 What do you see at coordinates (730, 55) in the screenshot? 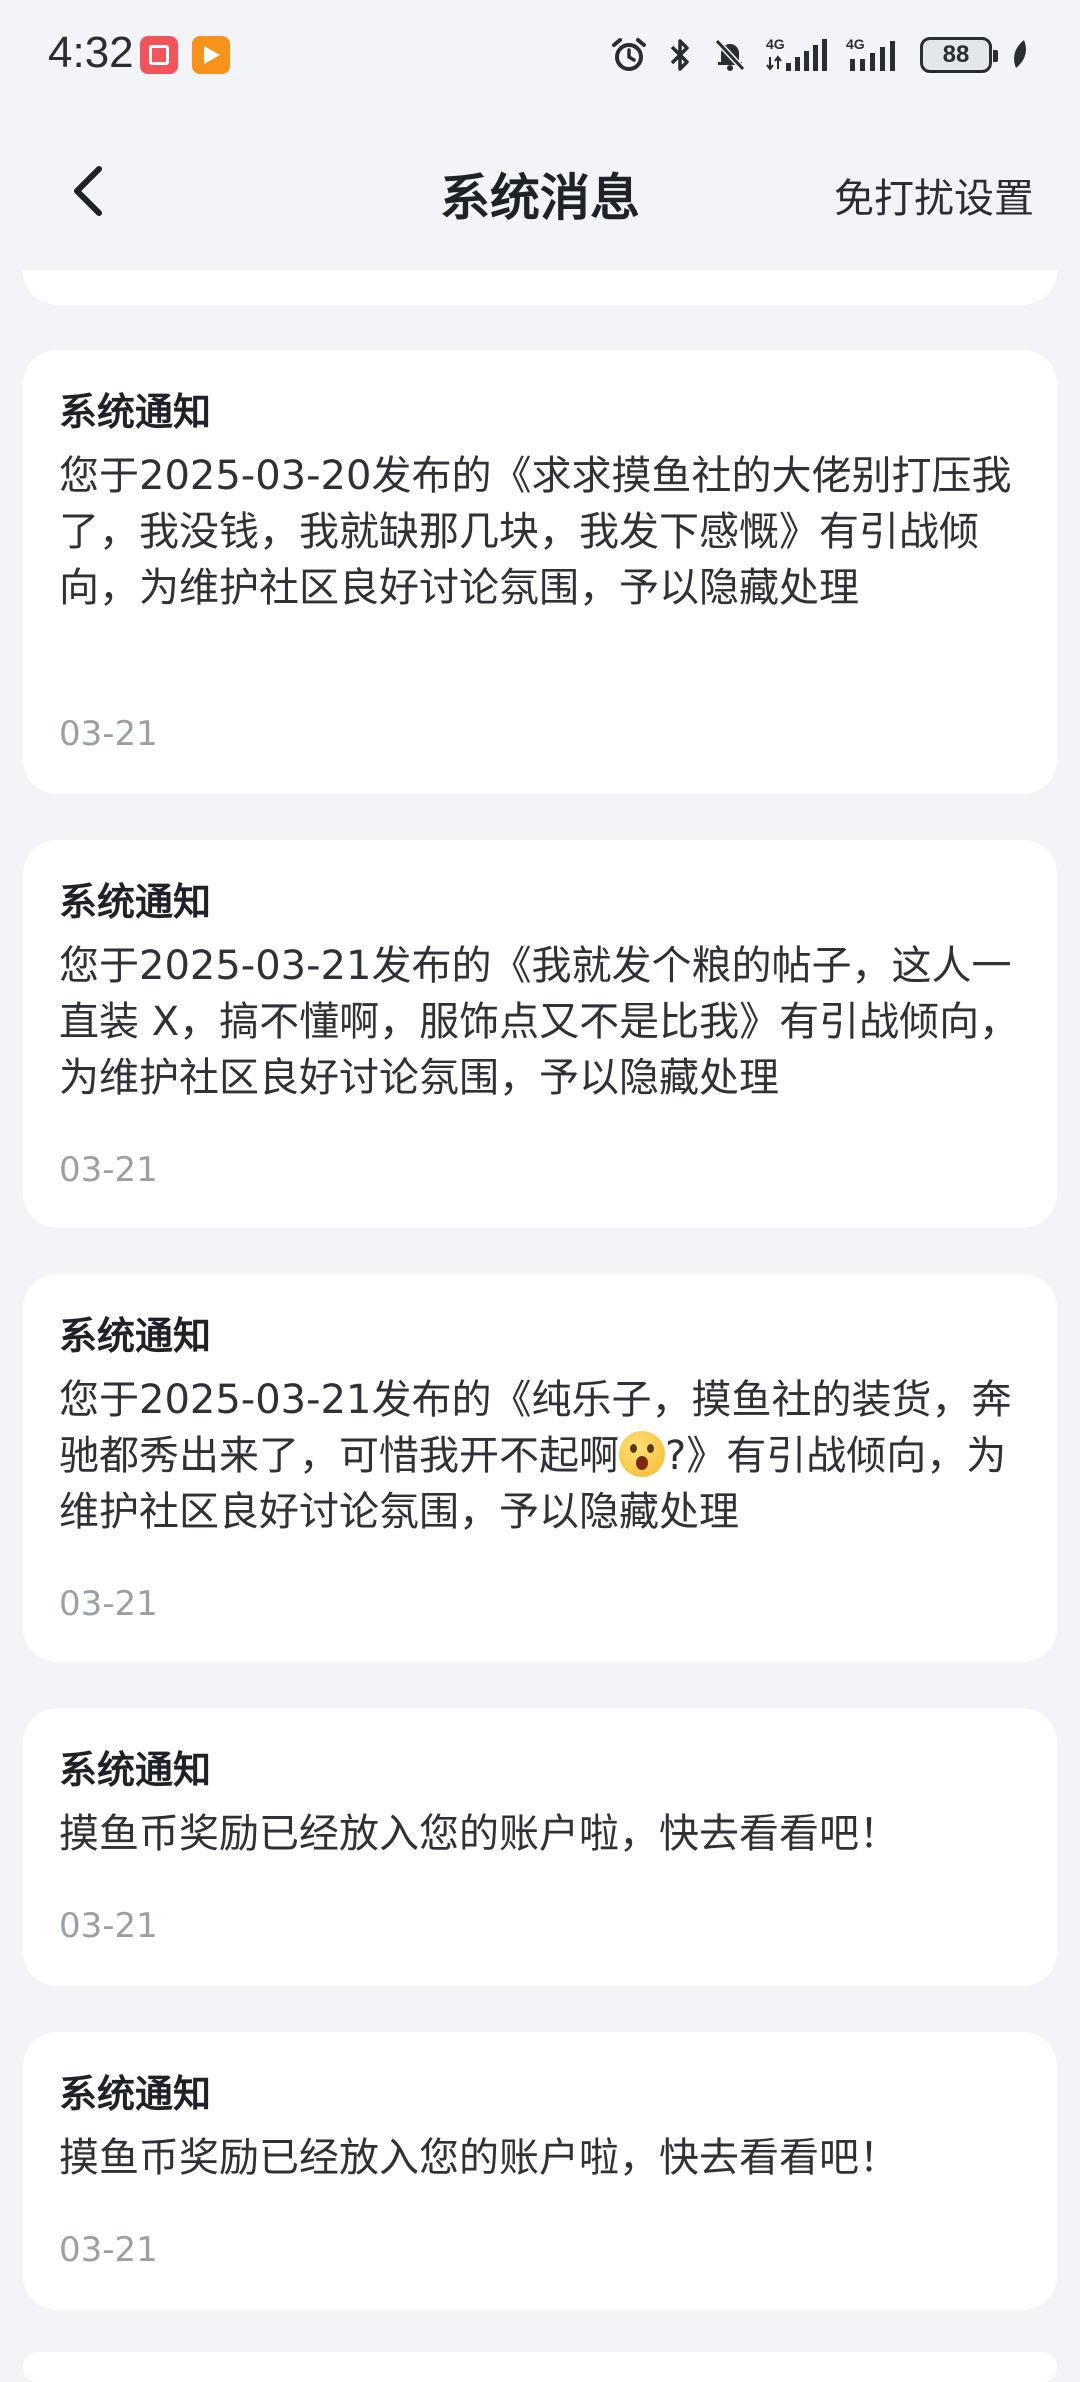
I see `mute-bell-icon` at bounding box center [730, 55].